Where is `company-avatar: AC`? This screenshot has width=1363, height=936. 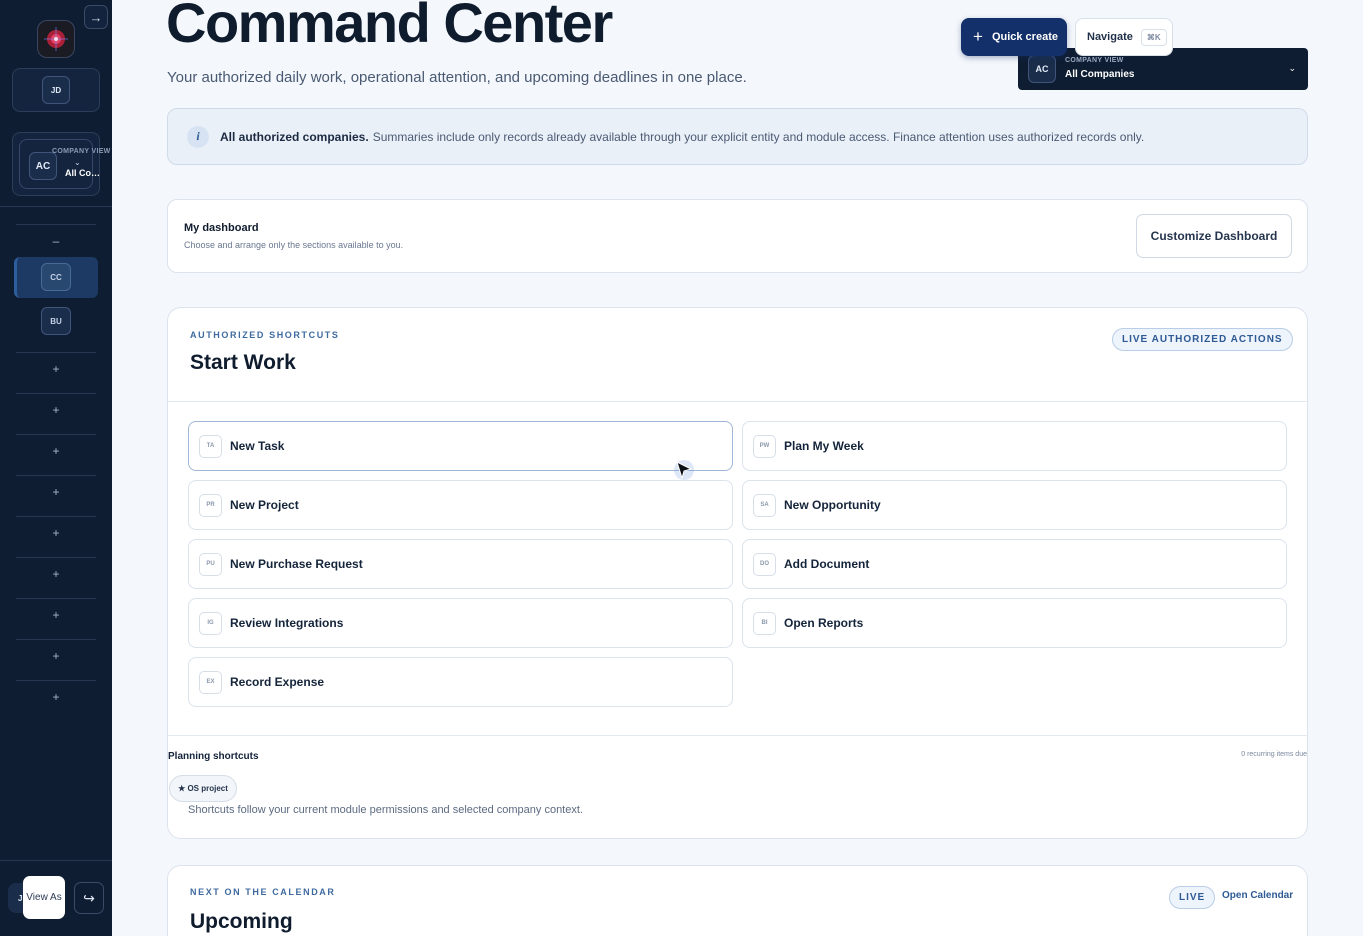
company-avatar: AC is located at coordinates (1042, 69).